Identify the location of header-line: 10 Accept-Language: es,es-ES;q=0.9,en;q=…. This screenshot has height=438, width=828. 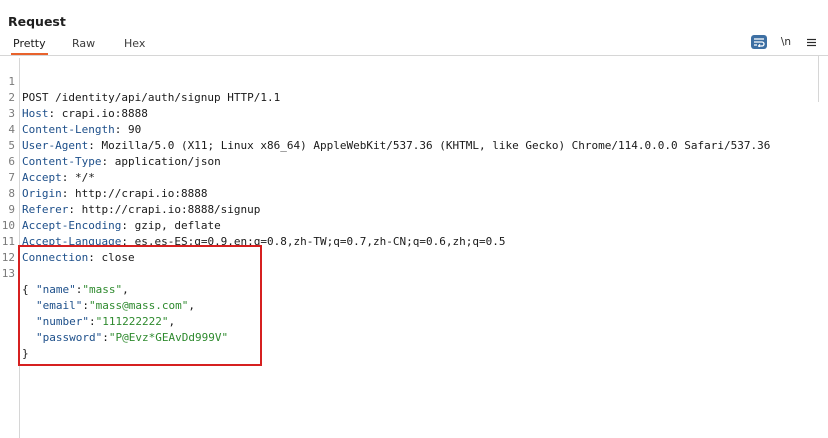
(253, 233).